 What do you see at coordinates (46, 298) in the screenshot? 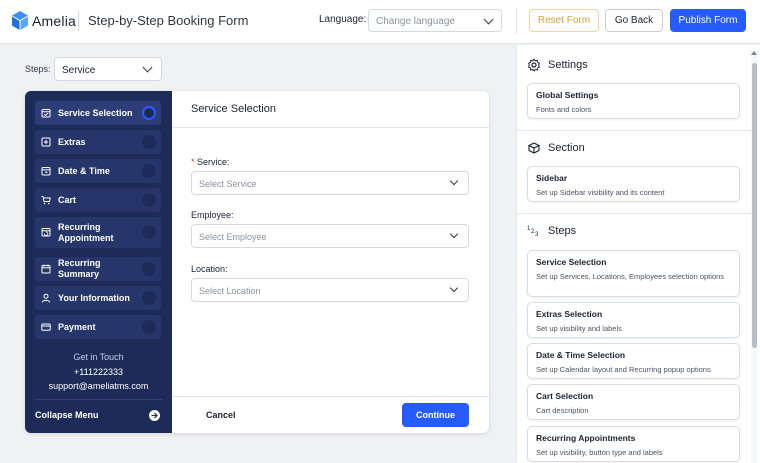
I see `user-icon` at bounding box center [46, 298].